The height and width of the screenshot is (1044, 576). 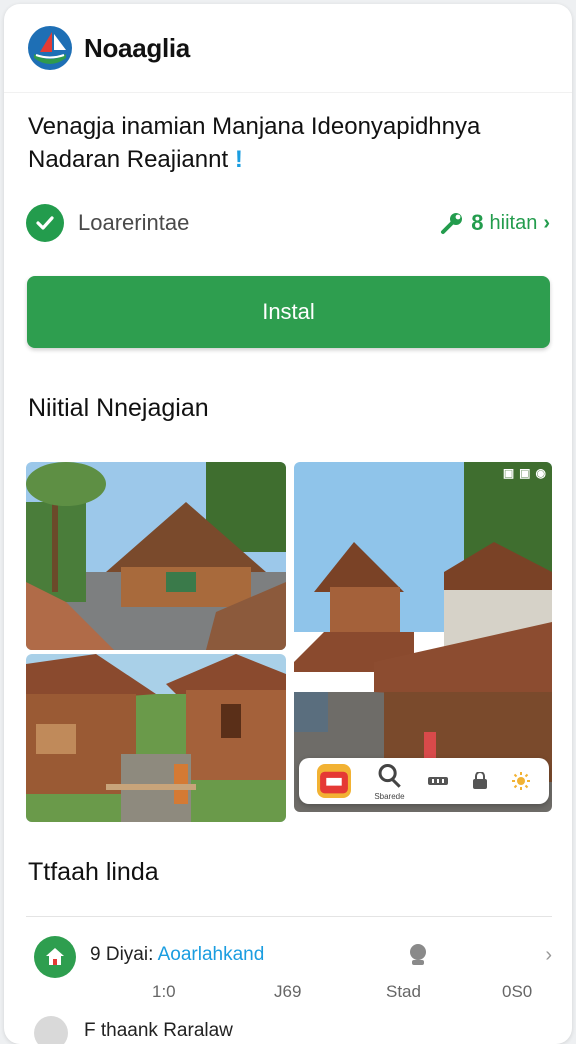 What do you see at coordinates (137, 47) in the screenshot?
I see `app-name: Noaaglia` at bounding box center [137, 47].